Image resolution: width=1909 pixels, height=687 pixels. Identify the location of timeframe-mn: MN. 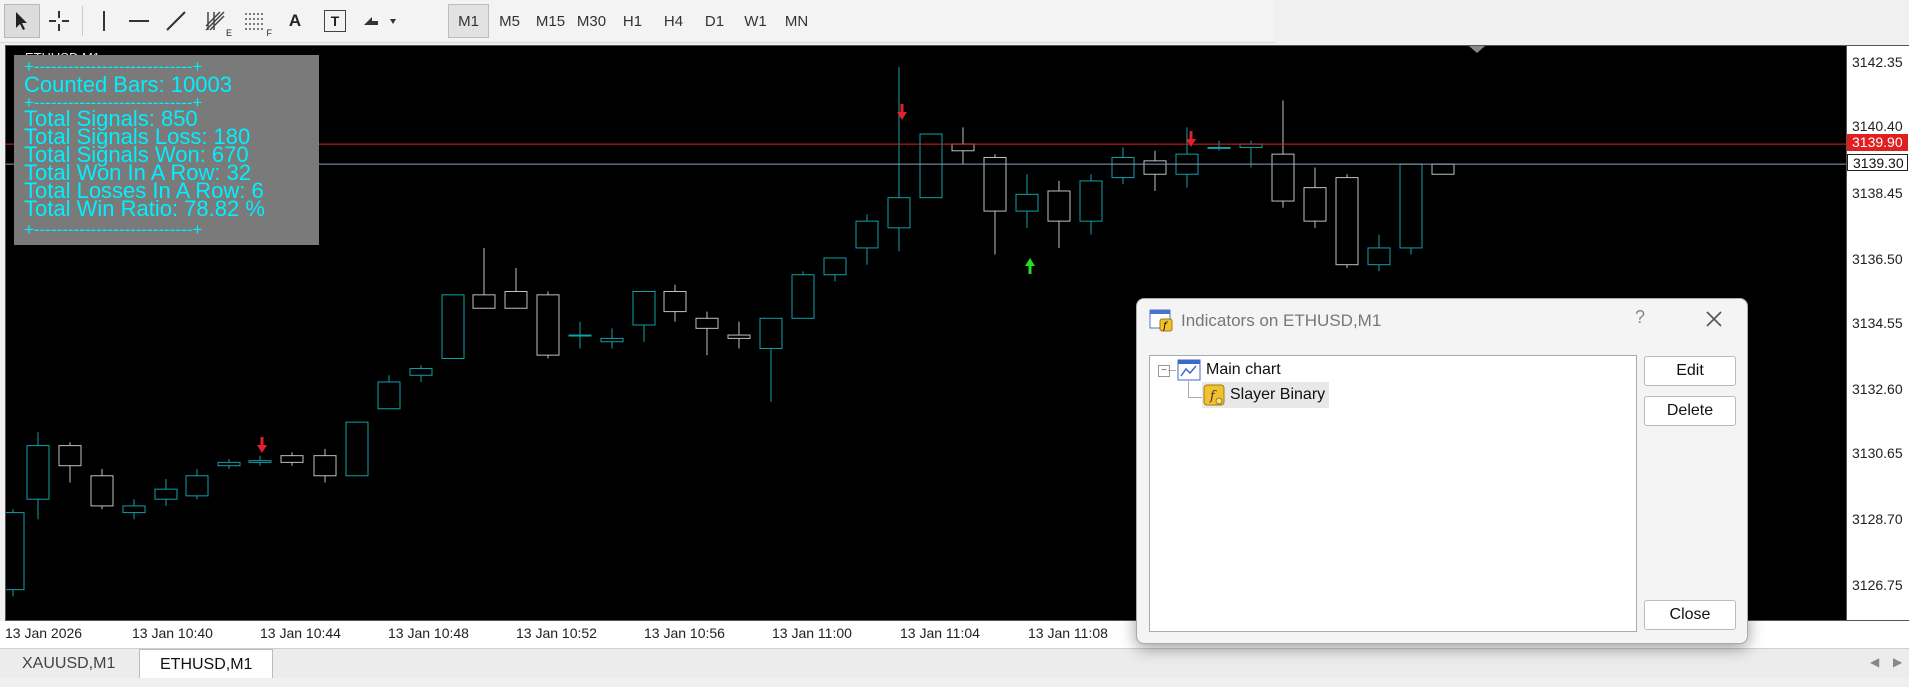
(796, 21).